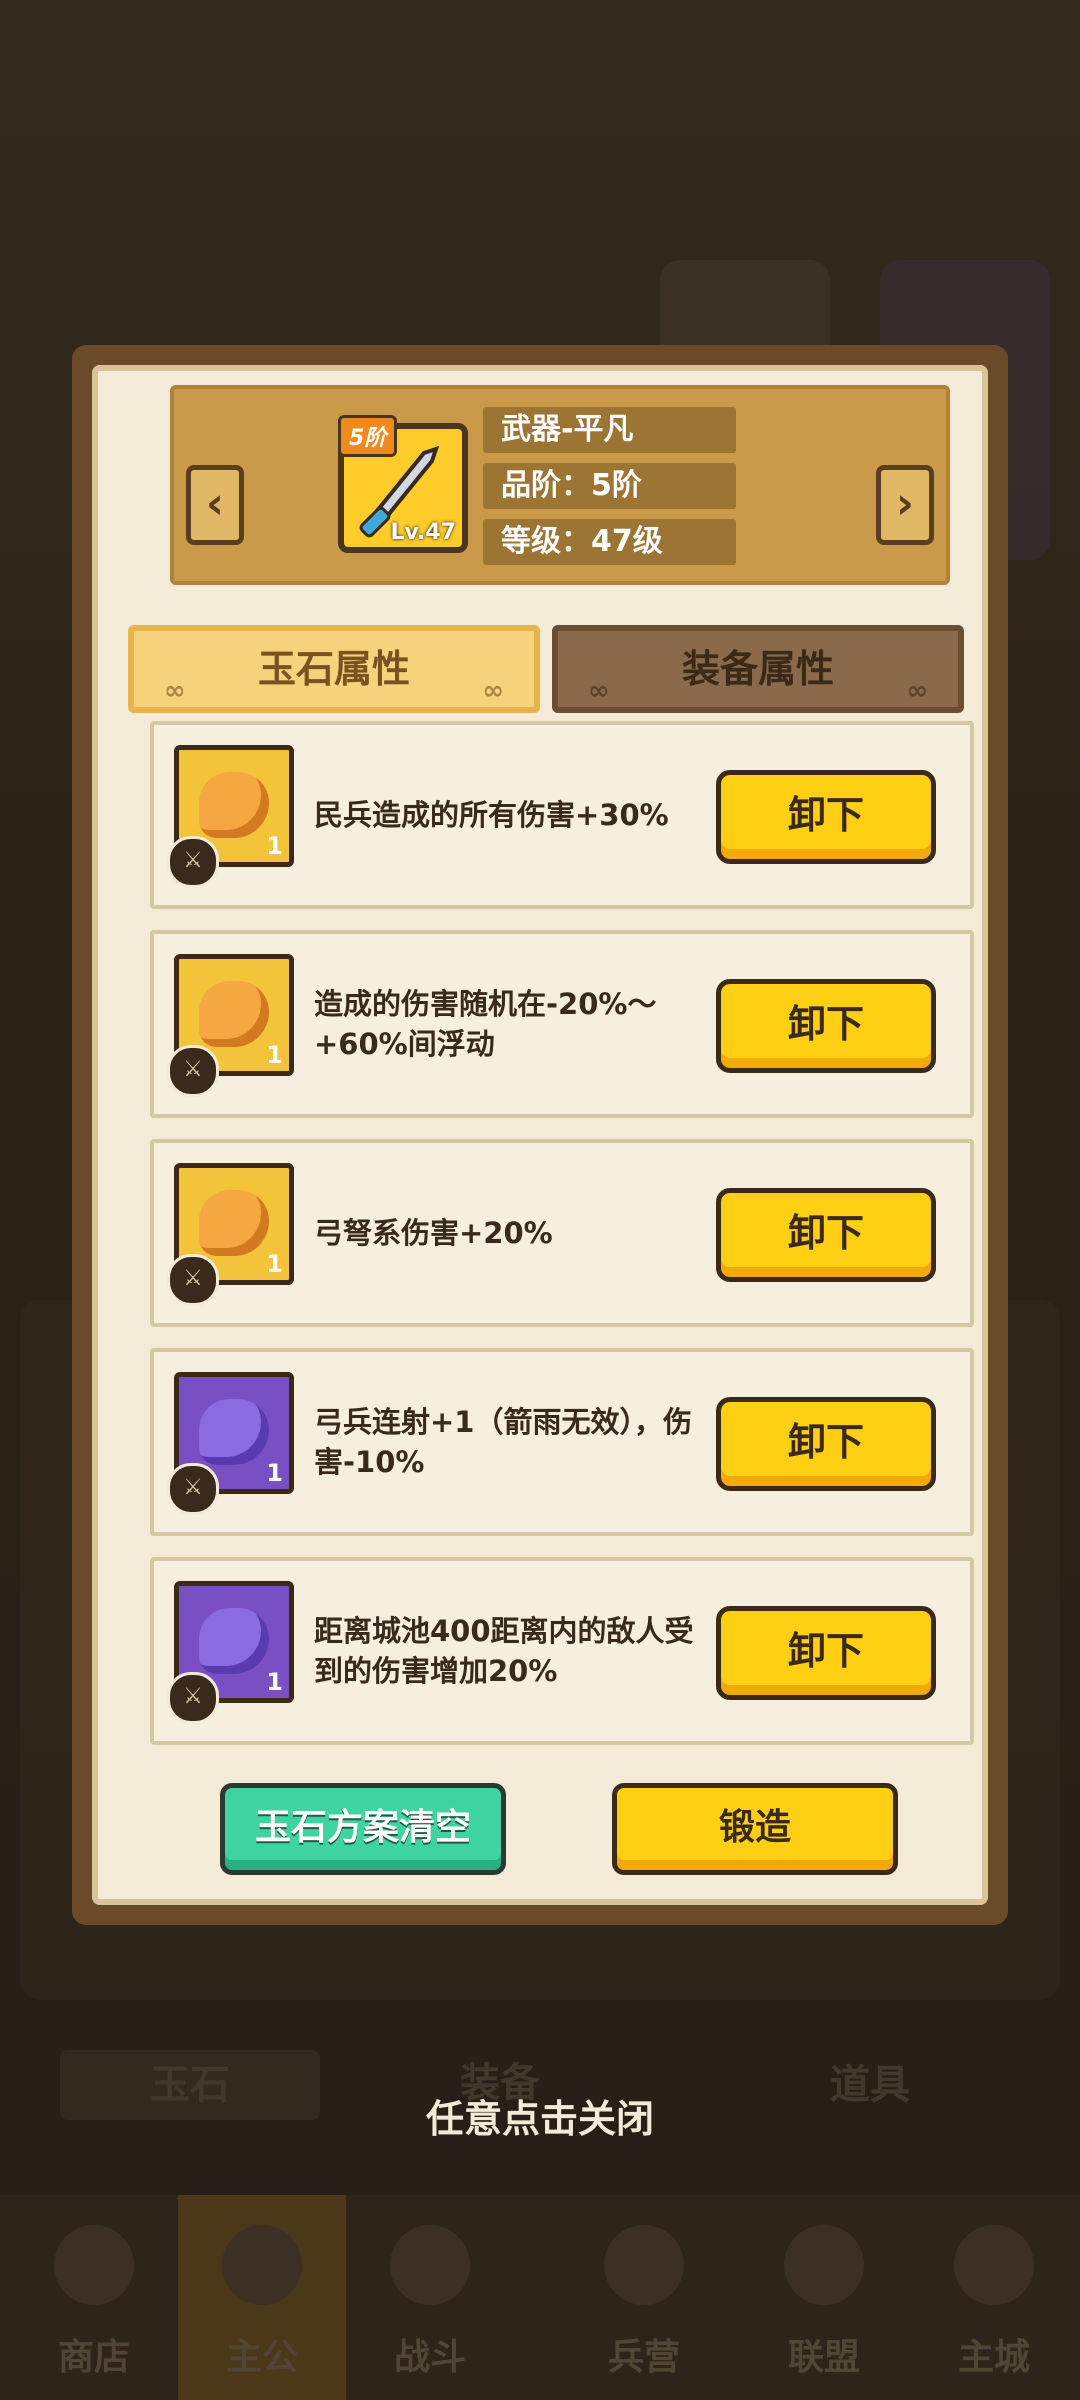 This screenshot has height=2400, width=1080. I want to click on gem-row: 1 ⚔ 民兵造成的所有伤害+30% 卸下, so click(562, 815).